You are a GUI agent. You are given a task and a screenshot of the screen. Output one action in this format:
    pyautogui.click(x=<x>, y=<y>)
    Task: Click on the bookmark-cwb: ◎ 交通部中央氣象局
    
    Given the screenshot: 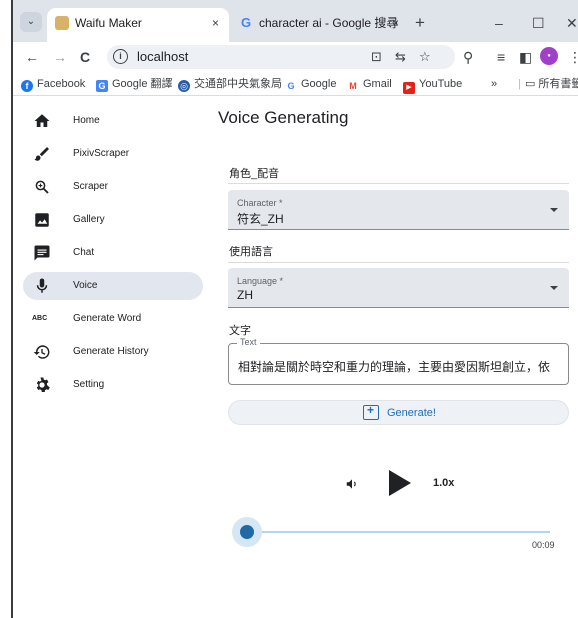 What is the action you would take?
    pyautogui.click(x=230, y=84)
    